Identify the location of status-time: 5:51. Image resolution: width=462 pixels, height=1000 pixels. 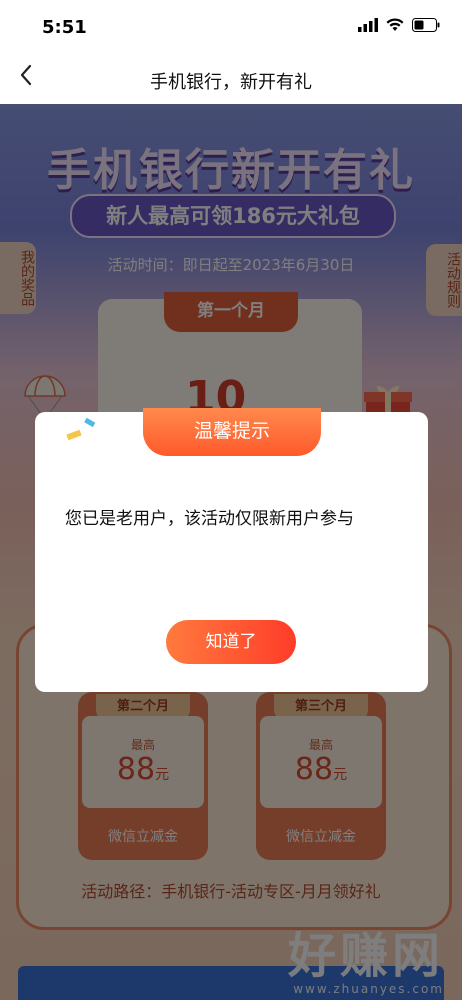
(64, 27).